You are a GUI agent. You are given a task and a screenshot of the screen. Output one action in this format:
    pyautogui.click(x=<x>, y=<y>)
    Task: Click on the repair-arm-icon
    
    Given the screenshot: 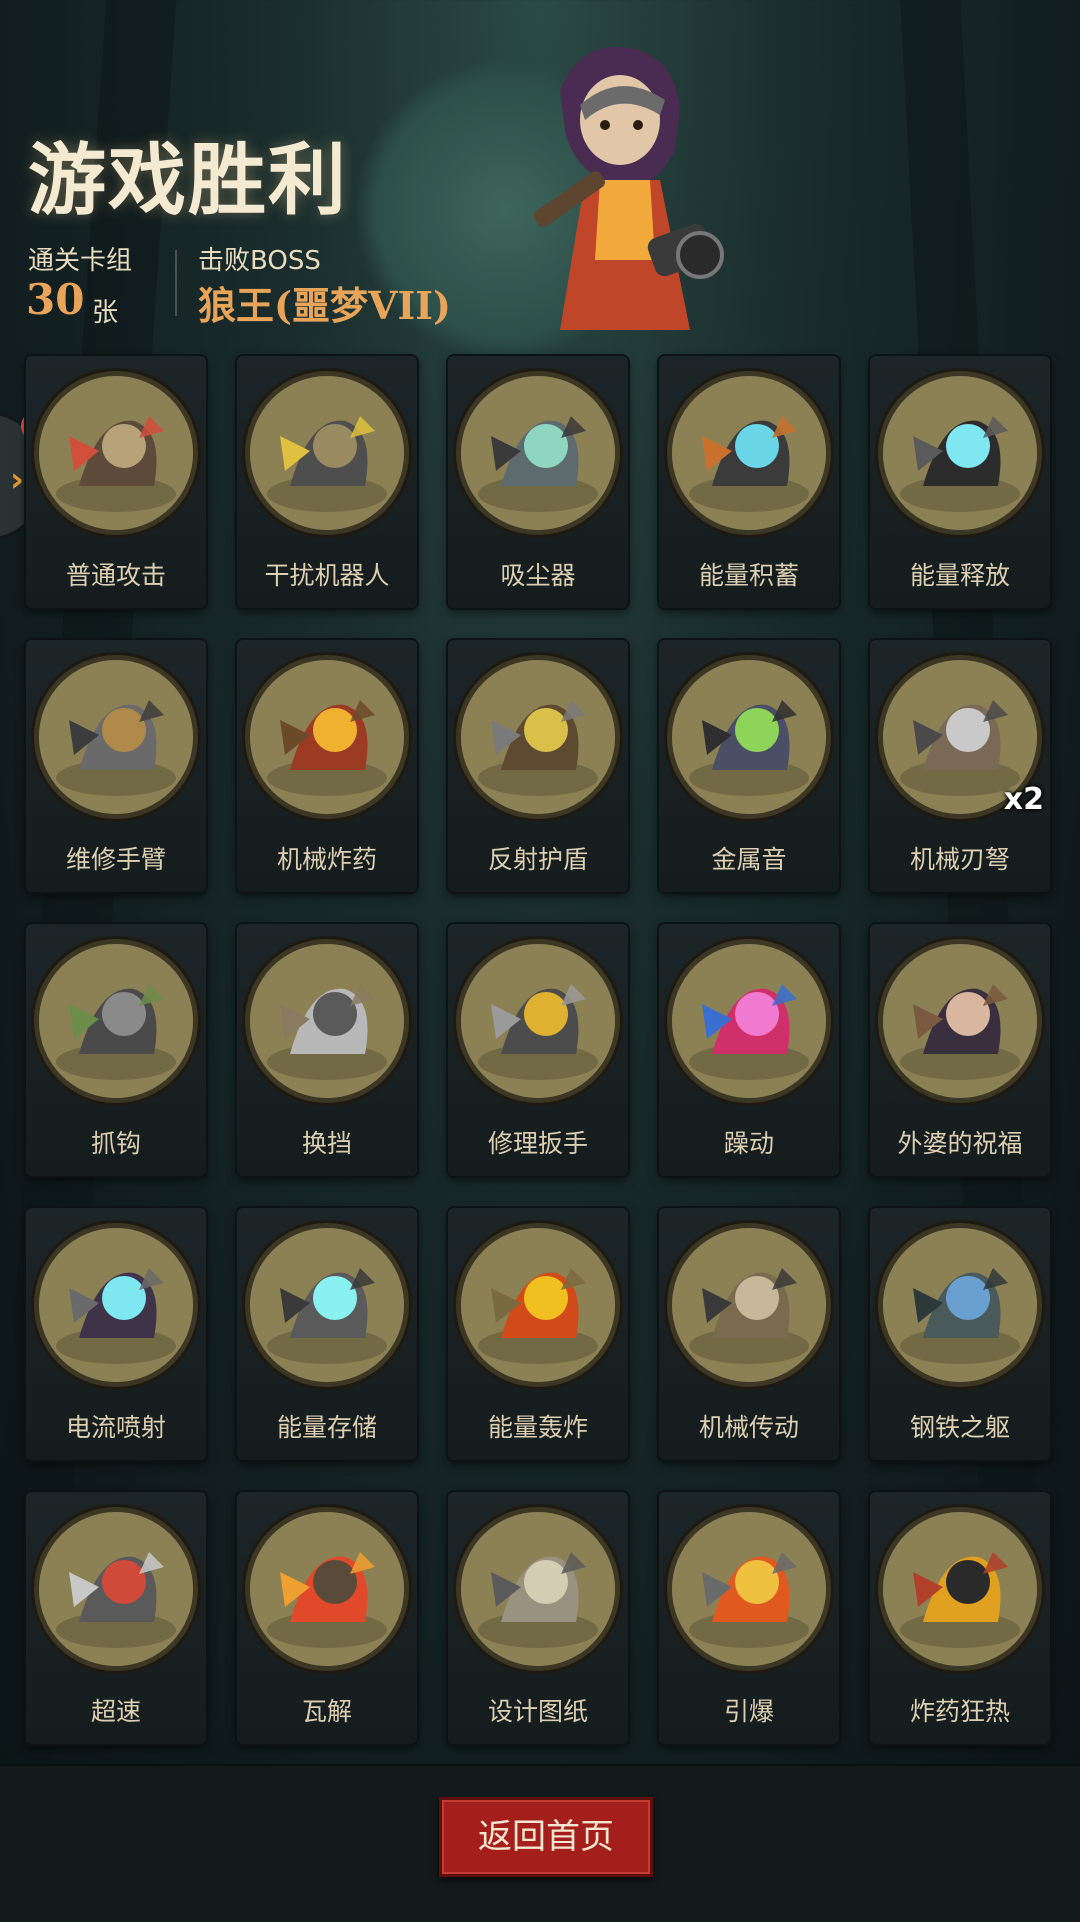 What is the action you would take?
    pyautogui.click(x=116, y=737)
    